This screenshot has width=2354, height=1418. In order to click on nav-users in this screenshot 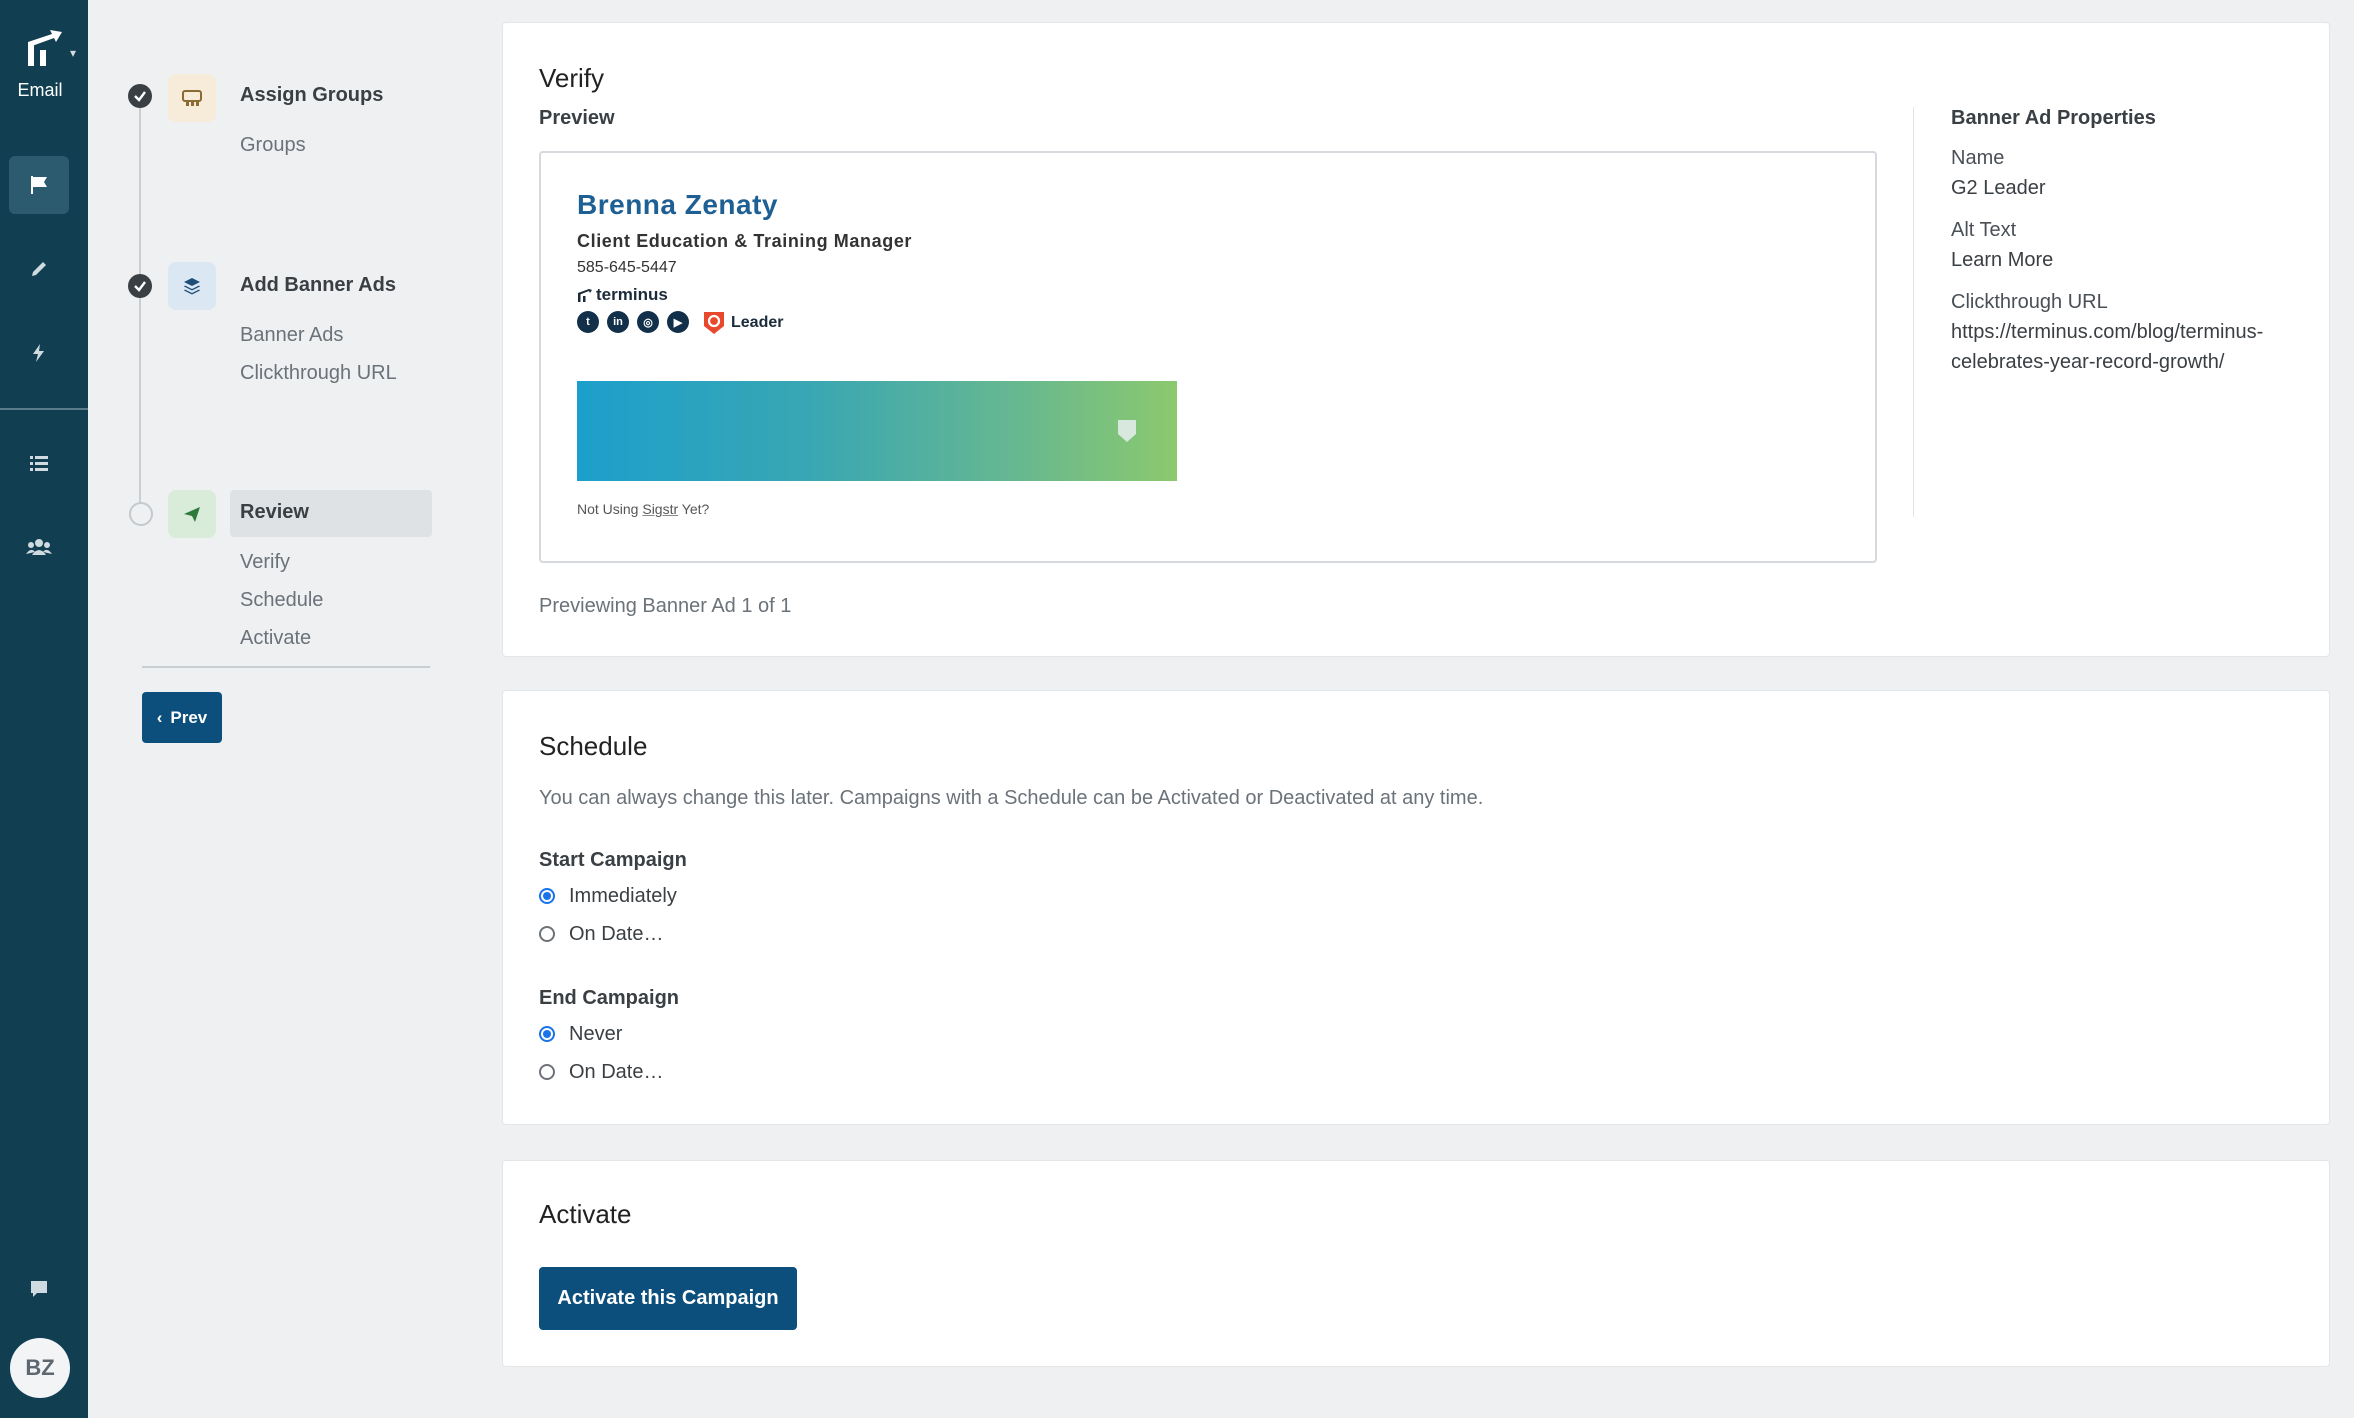, I will do `click(39, 547)`.